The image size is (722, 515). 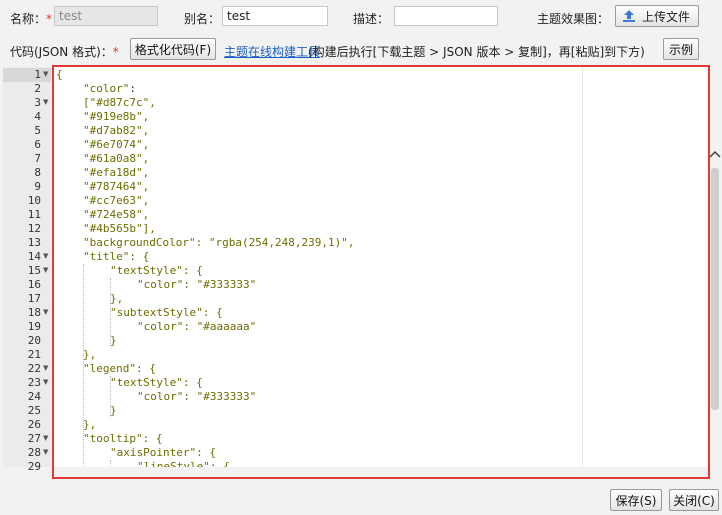 What do you see at coordinates (34, 270) in the screenshot?
I see `line-number: 15` at bounding box center [34, 270].